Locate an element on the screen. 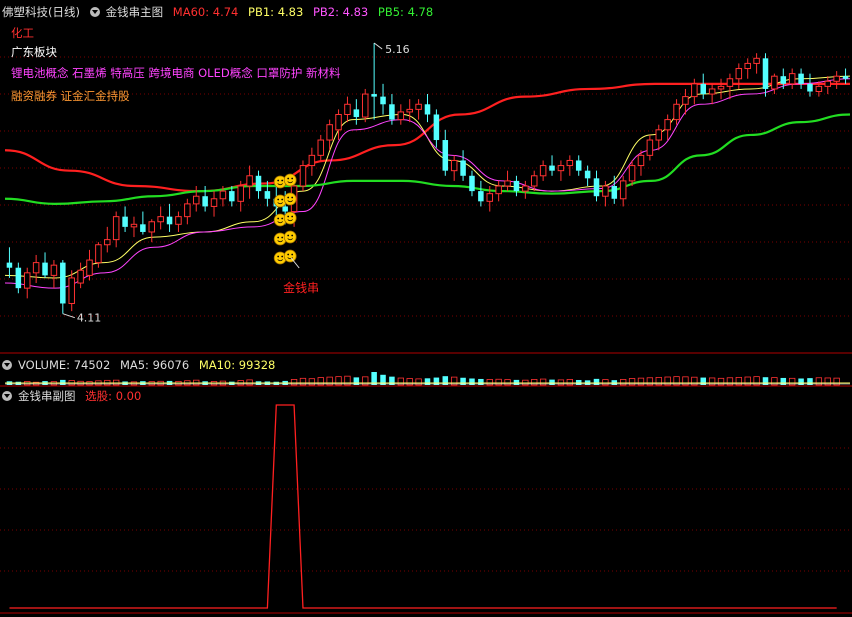 This screenshot has height=617, width=852. high-pointer is located at coordinates (378, 46).